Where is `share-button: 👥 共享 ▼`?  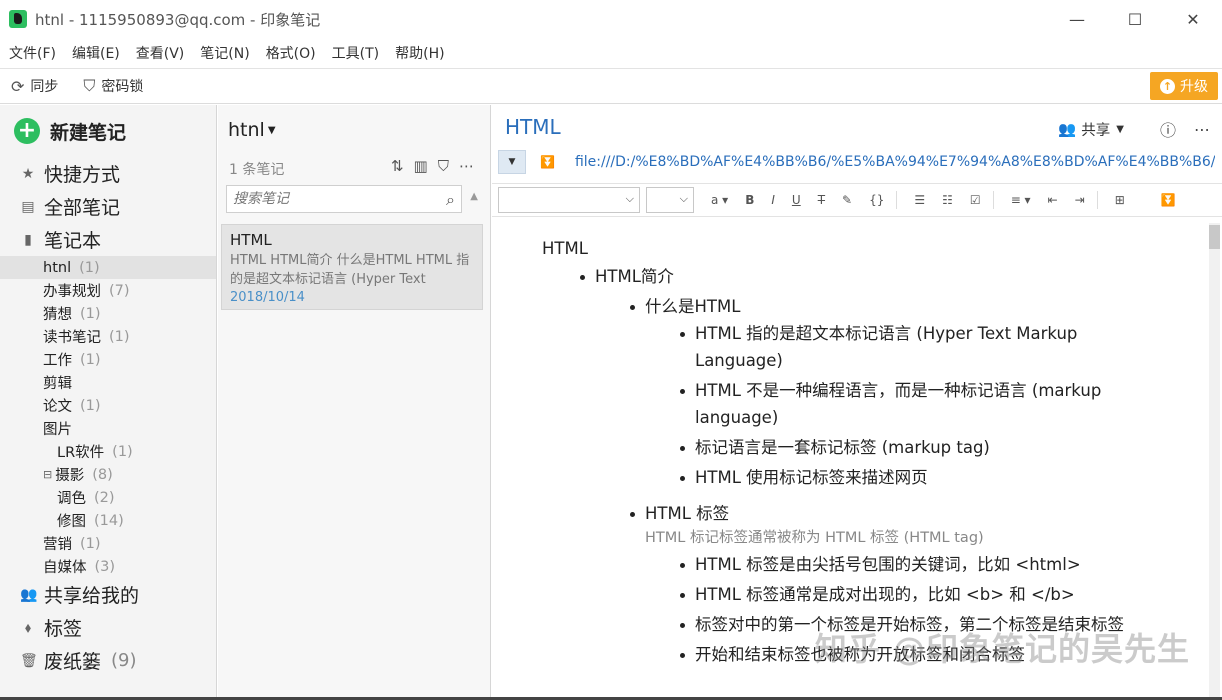 share-button: 👥 共享 ▼ is located at coordinates (1091, 129).